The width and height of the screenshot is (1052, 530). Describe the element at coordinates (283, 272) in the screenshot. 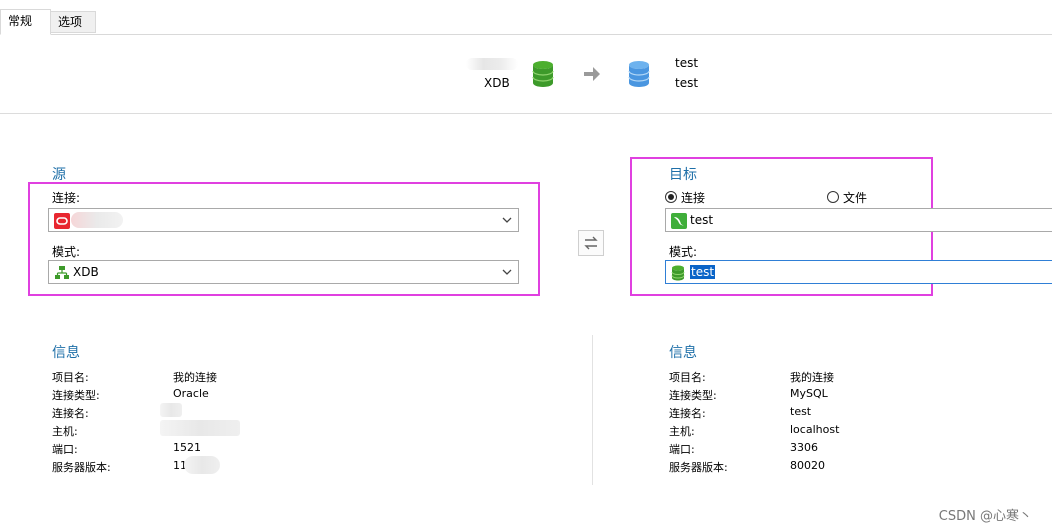

I see `source-schema-select: XDB` at that location.